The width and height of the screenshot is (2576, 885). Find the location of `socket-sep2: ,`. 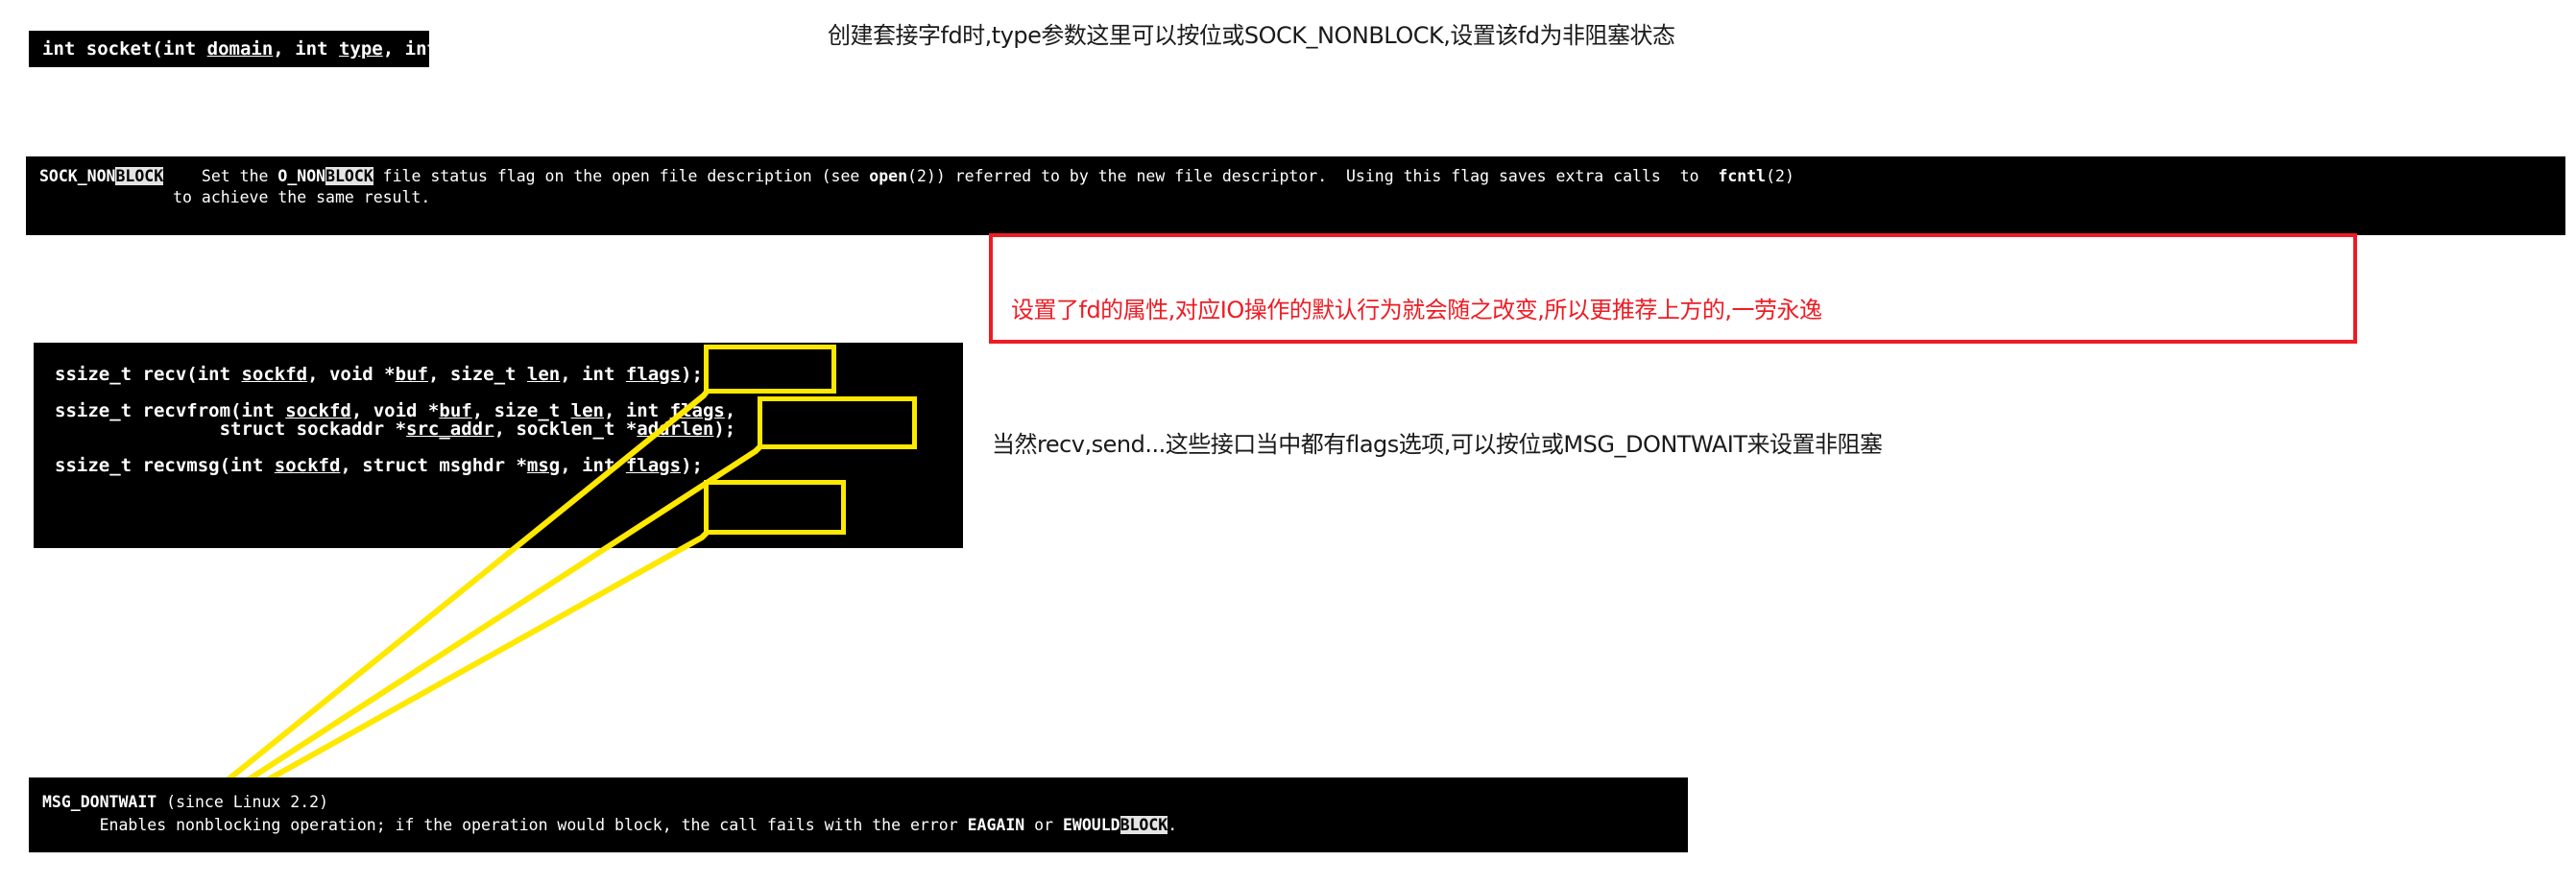

socket-sep2: , is located at coordinates (393, 49).